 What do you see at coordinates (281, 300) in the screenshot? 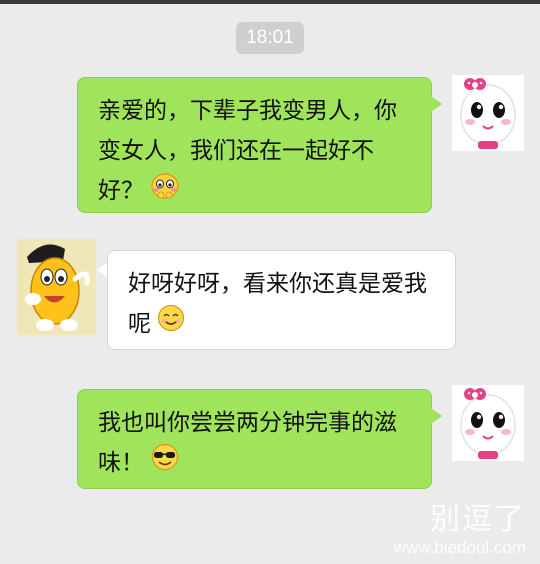
I see `message-bubble-received: 好呀好呀，看来你还真是爱我呢` at bounding box center [281, 300].